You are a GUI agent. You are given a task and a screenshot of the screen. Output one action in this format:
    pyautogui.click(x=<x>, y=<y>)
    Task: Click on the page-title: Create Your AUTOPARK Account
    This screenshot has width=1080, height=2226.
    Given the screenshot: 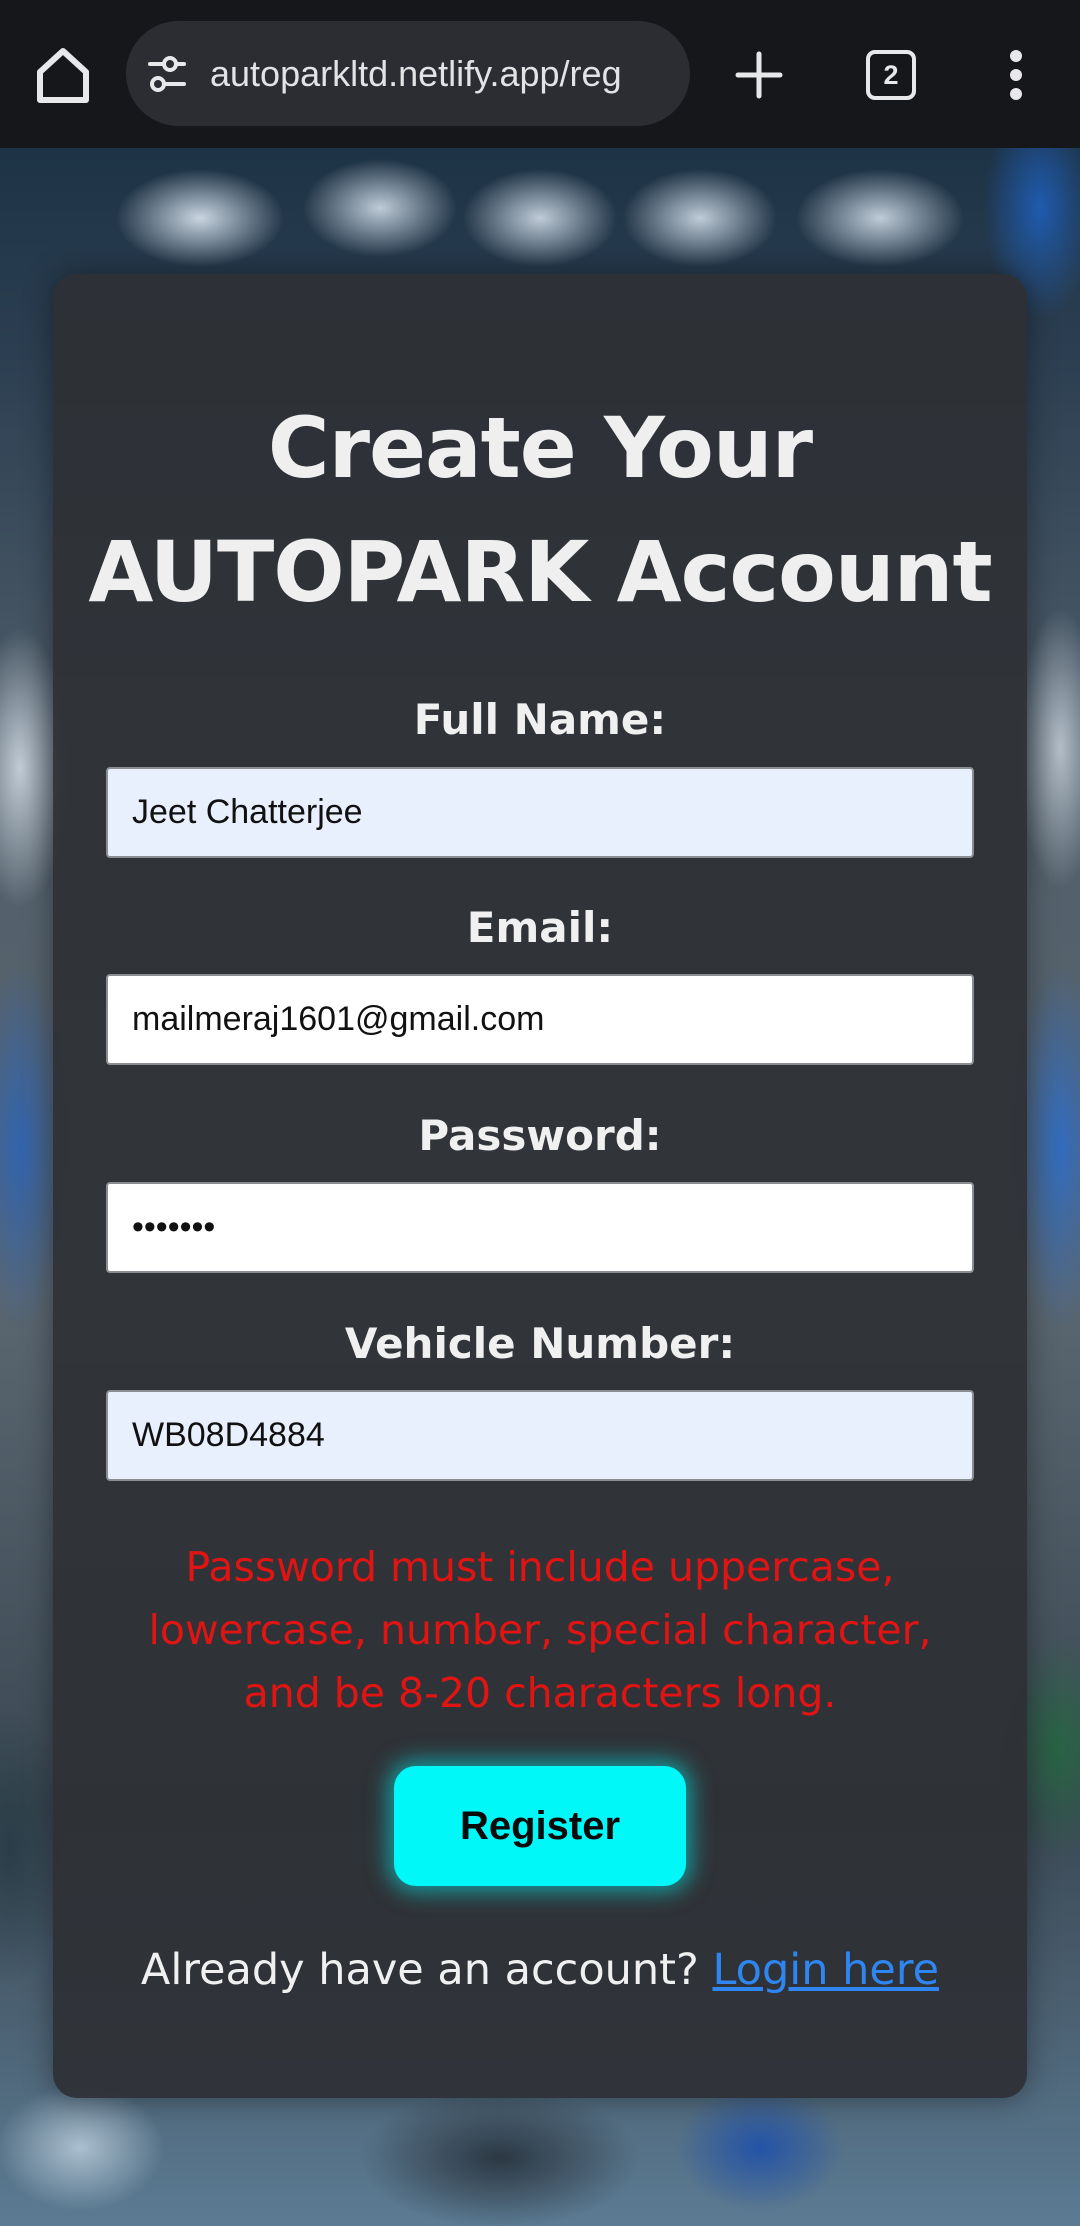 What is the action you would take?
    pyautogui.click(x=540, y=510)
    